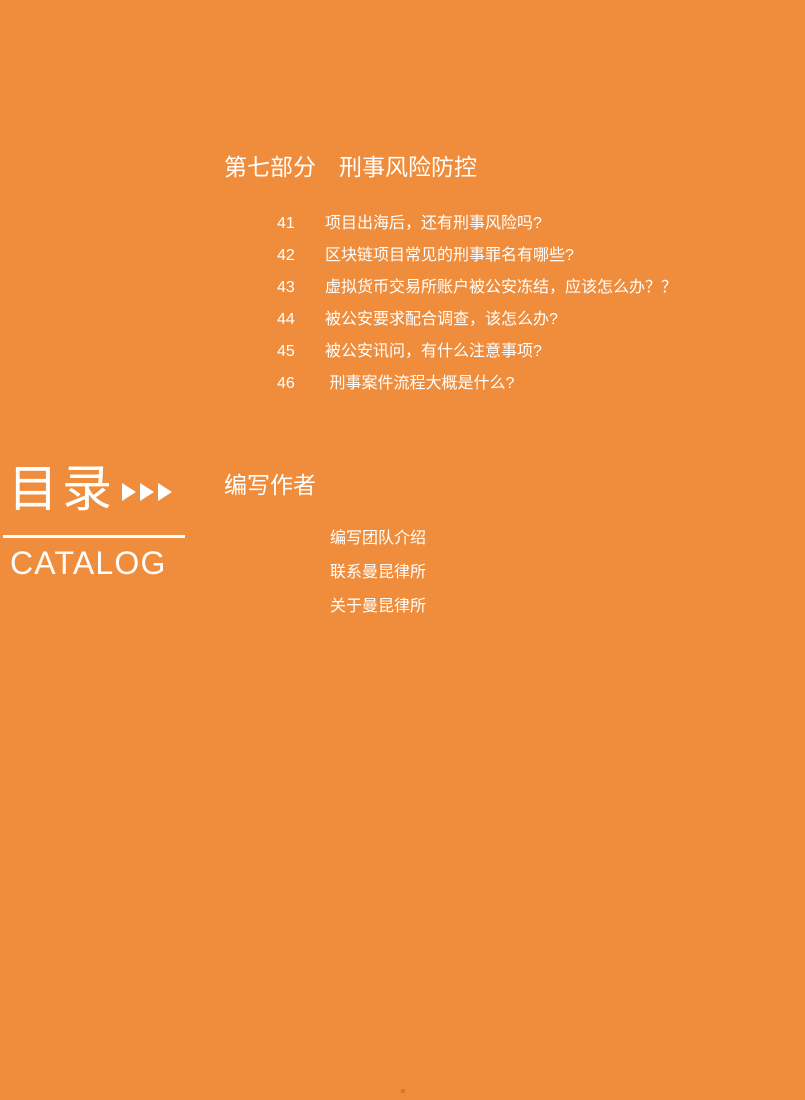 The width and height of the screenshot is (805, 1100). What do you see at coordinates (286, 255) in the screenshot?
I see `toc-entry-number: 42` at bounding box center [286, 255].